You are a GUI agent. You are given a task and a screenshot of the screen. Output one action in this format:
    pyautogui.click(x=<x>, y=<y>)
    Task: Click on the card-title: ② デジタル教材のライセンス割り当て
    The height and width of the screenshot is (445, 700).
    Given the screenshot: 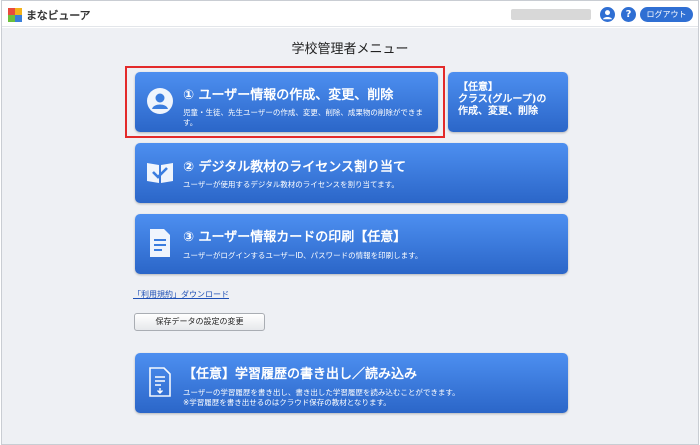 What is the action you would take?
    pyautogui.click(x=295, y=167)
    